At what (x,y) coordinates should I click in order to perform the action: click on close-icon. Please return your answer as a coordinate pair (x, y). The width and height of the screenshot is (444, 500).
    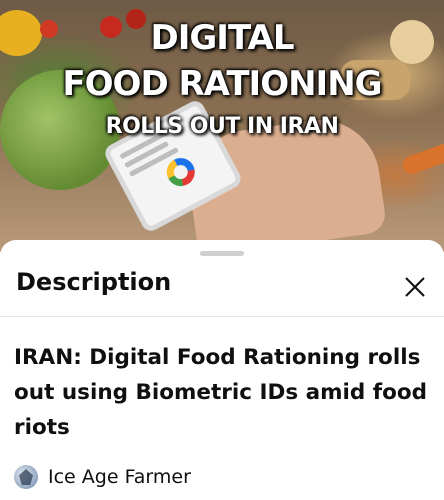
    Looking at the image, I should click on (415, 287).